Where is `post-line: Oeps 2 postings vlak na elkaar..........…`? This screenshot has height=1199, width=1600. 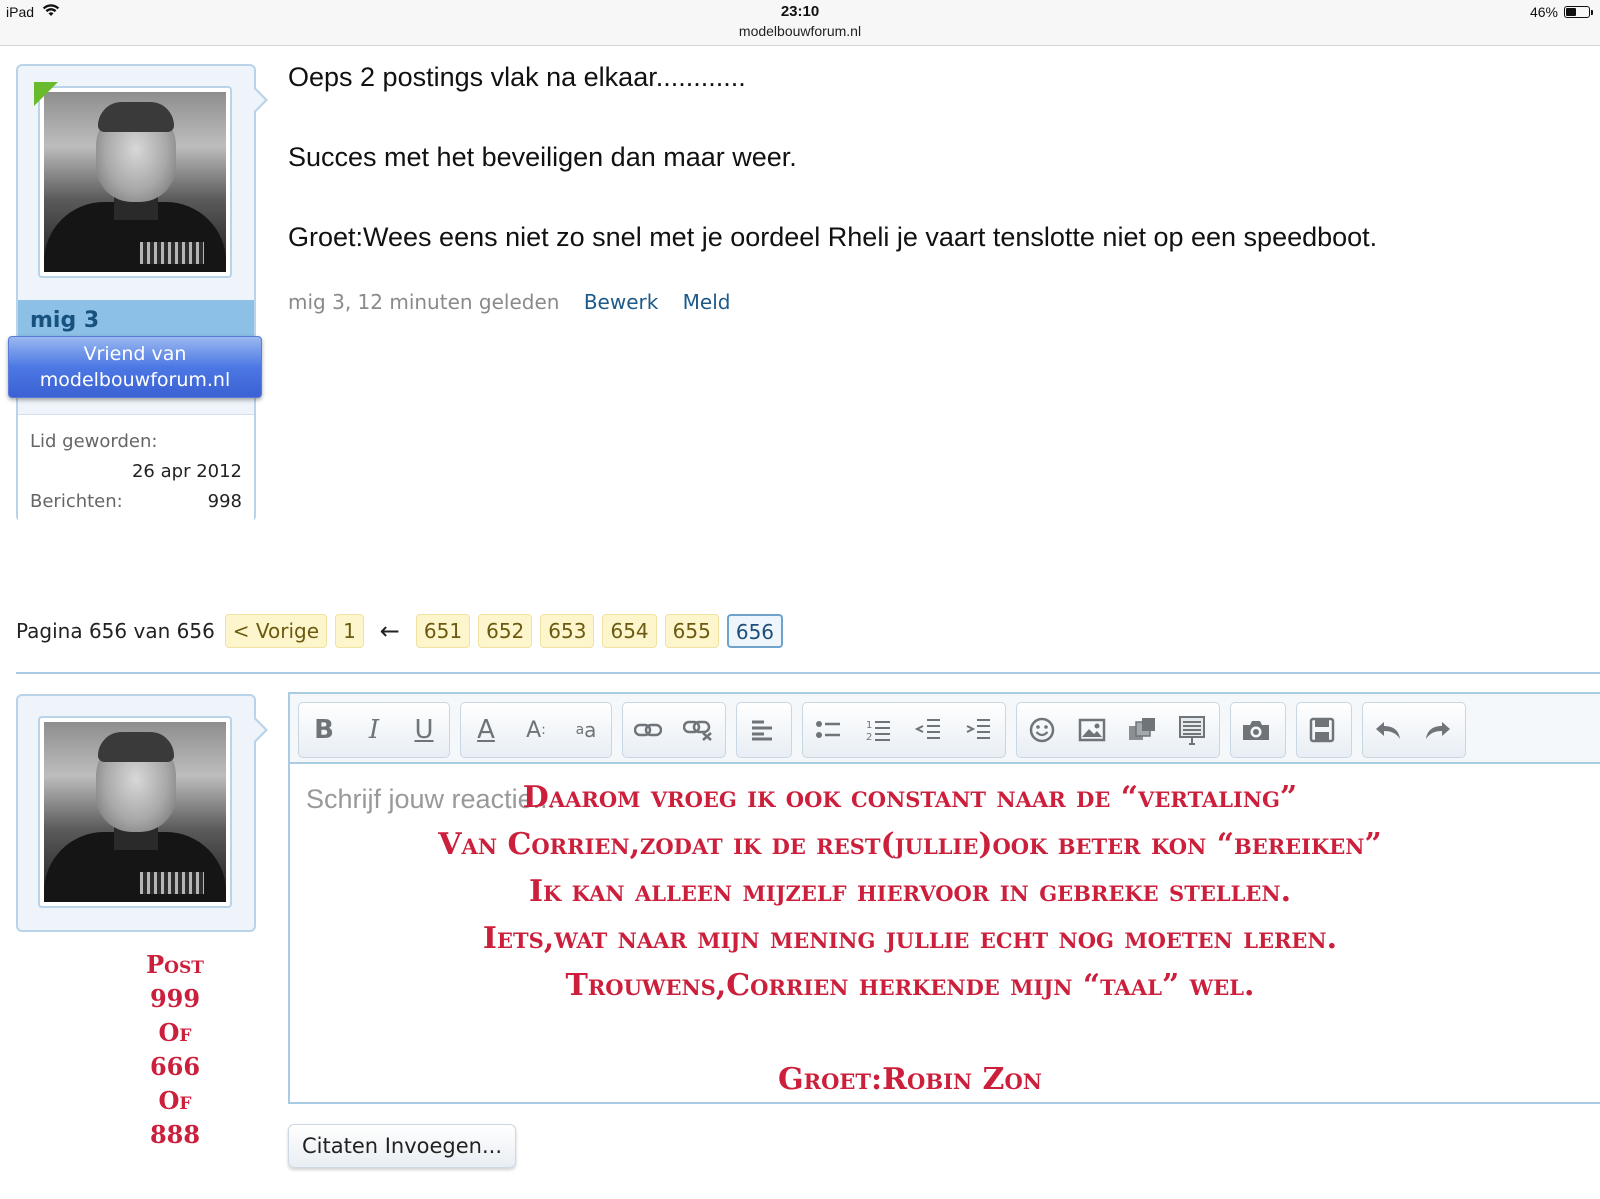
post-line: Oeps 2 postings vlak na elkaar..........… is located at coordinates (517, 77).